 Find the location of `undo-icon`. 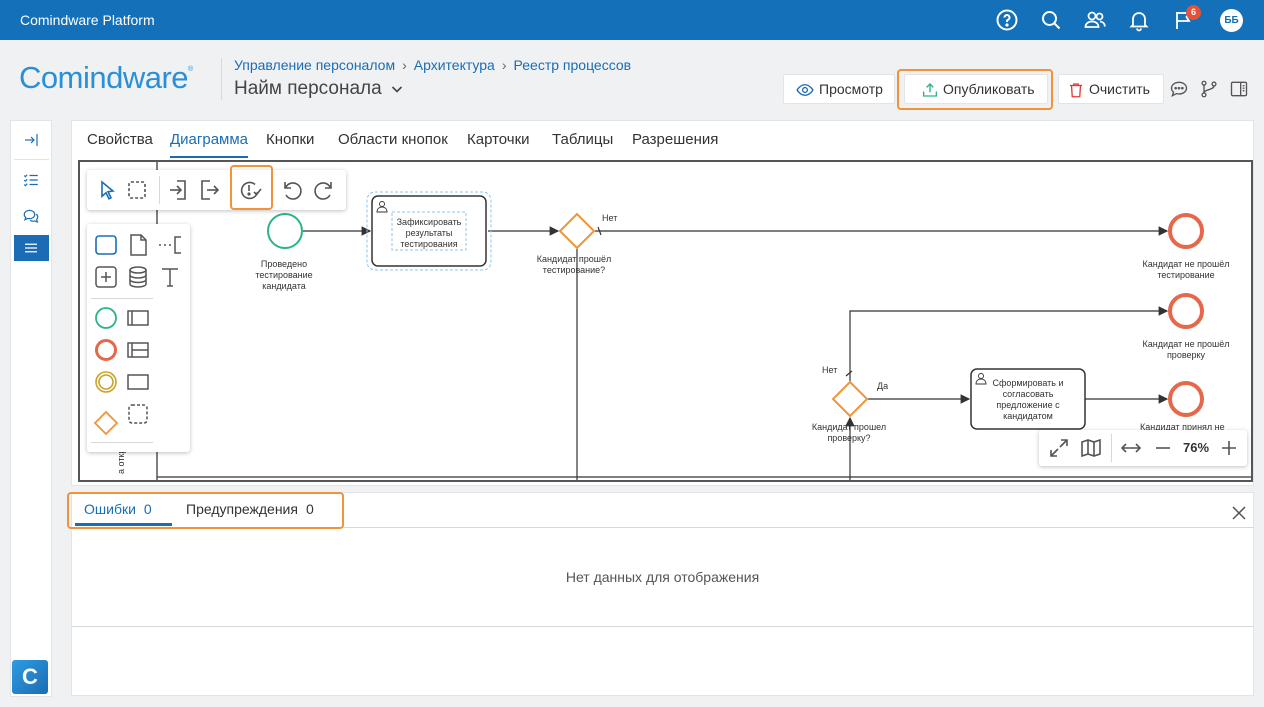

undo-icon is located at coordinates (292, 190).